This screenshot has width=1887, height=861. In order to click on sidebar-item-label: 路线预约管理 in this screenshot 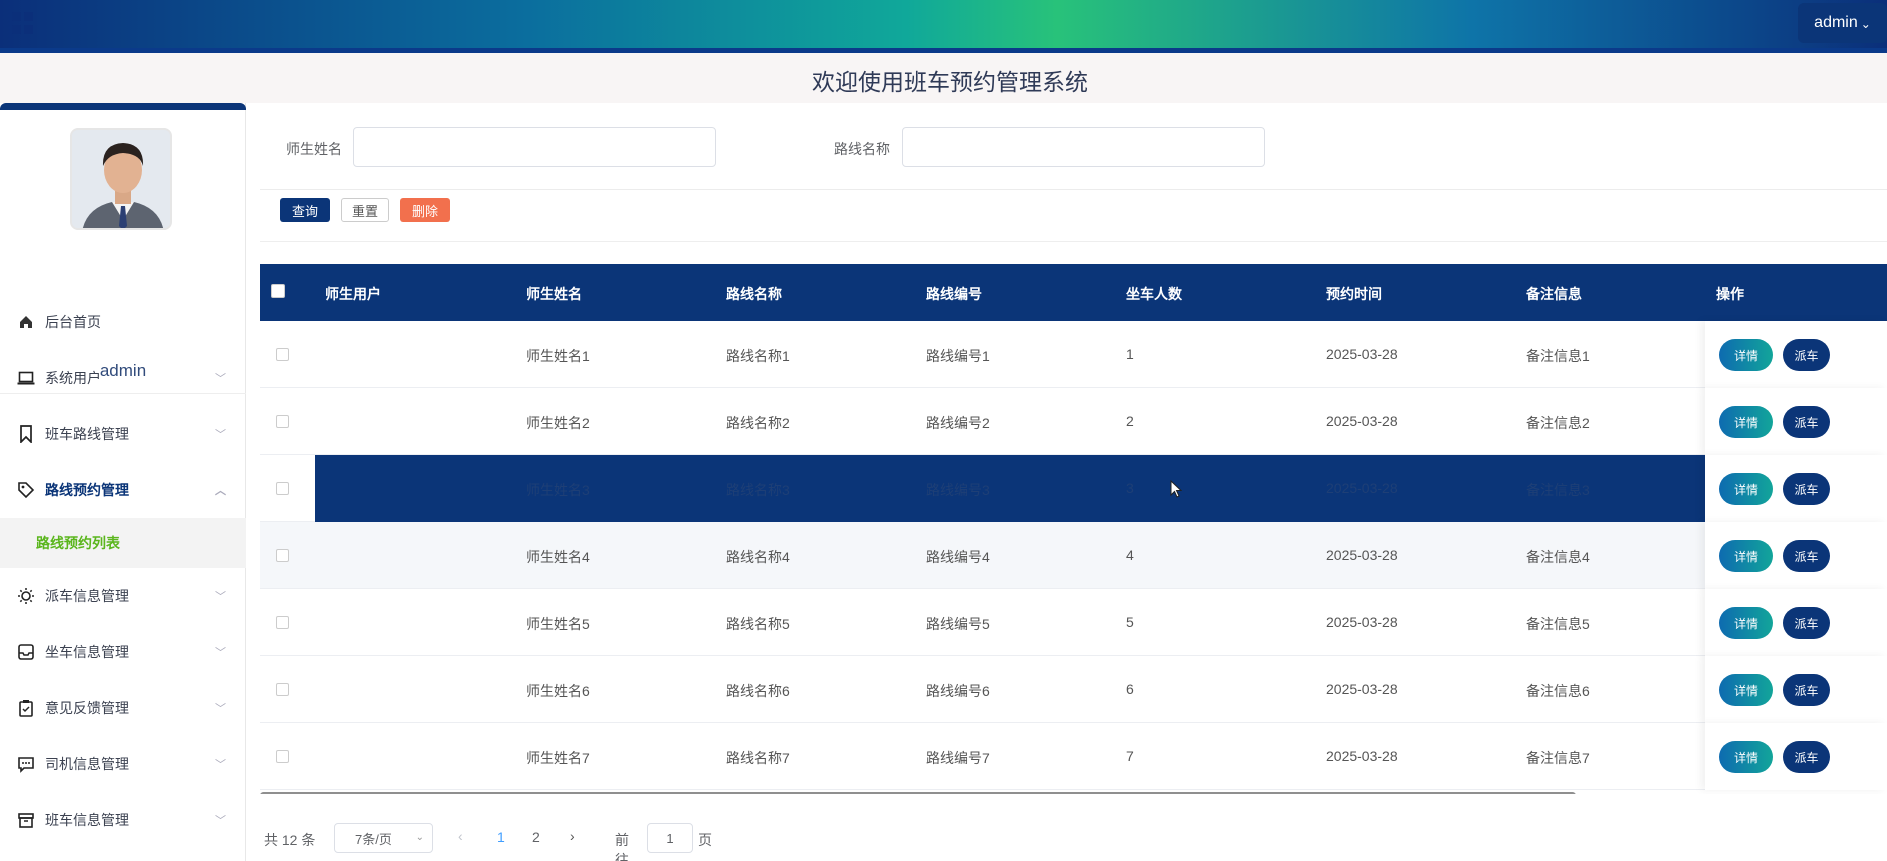, I will do `click(87, 490)`.